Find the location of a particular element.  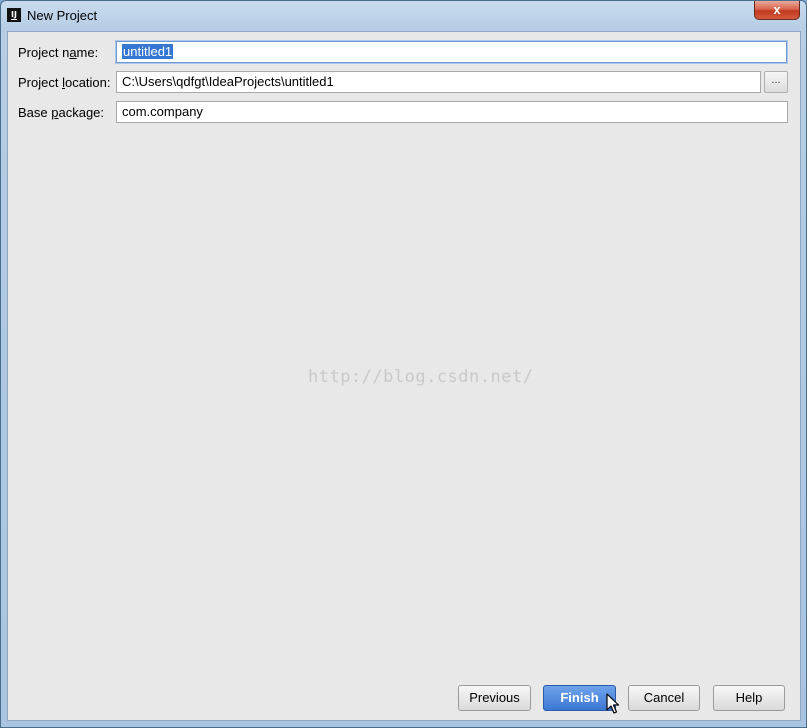

base-package-input: com.company is located at coordinates (452, 112).